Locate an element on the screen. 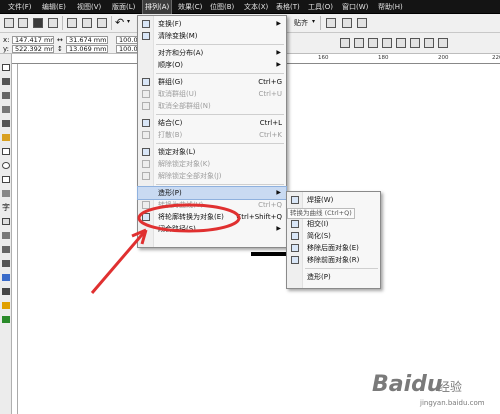  watermark-sub: 经验 is located at coordinates (450, 387).